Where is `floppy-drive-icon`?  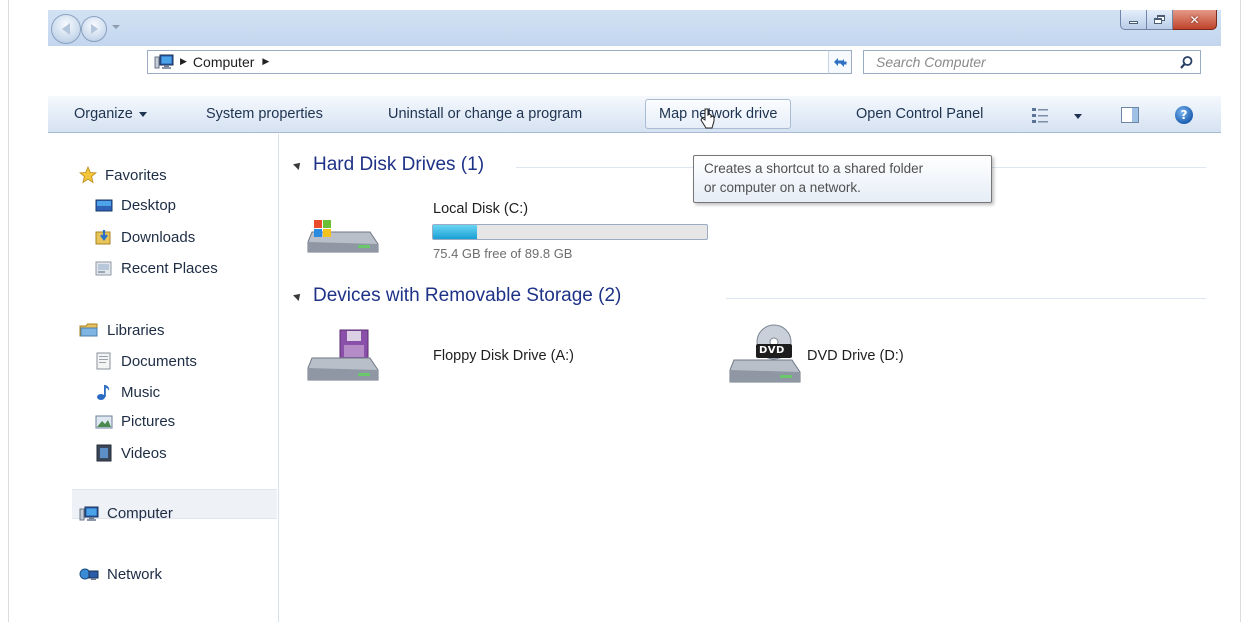
floppy-drive-icon is located at coordinates (343, 355).